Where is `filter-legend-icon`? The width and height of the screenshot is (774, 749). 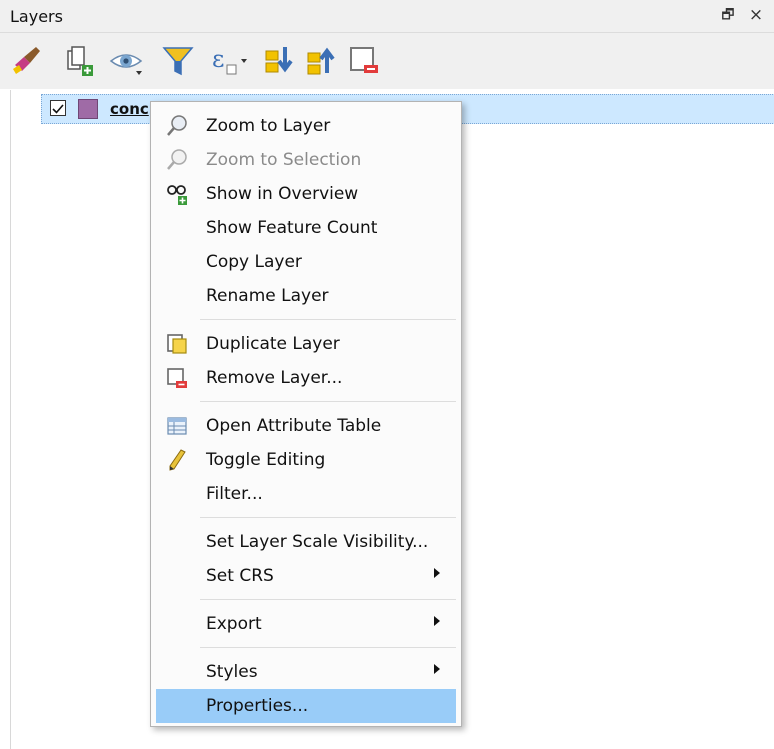
filter-legend-icon is located at coordinates (178, 61).